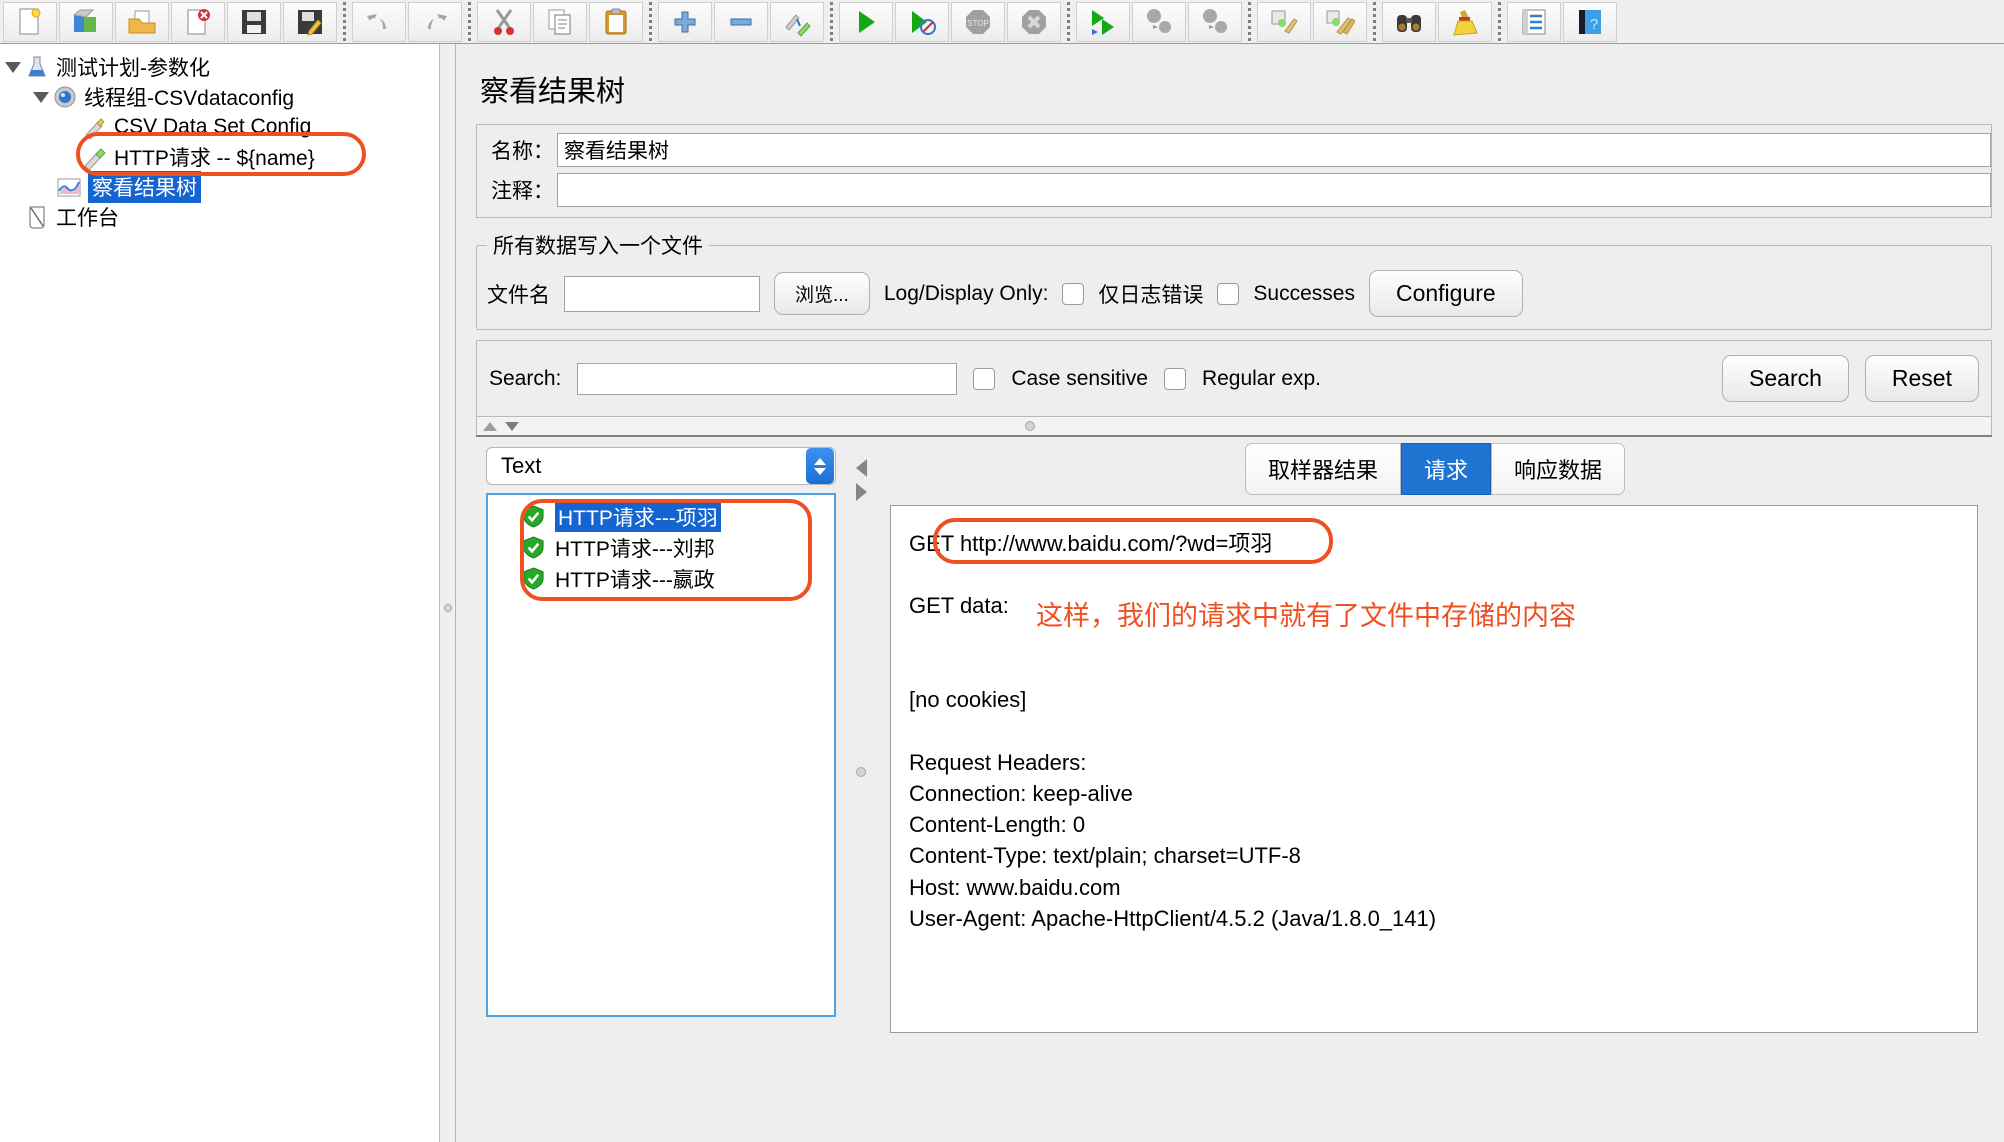 The width and height of the screenshot is (2004, 1142). What do you see at coordinates (1340, 21) in the screenshot?
I see `clear-all-button` at bounding box center [1340, 21].